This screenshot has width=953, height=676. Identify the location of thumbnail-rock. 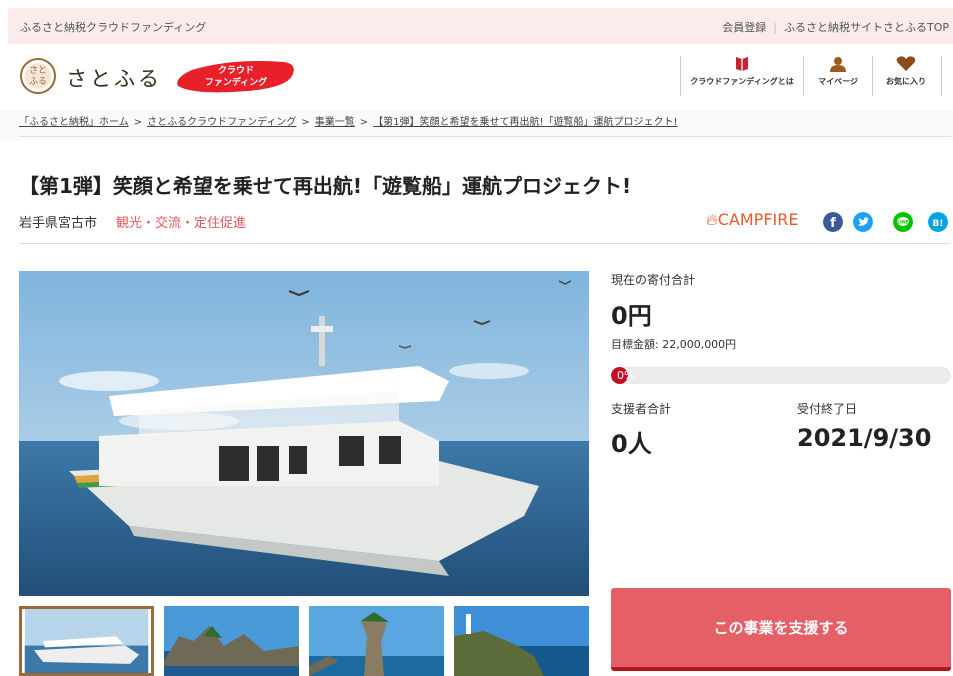
(376, 641).